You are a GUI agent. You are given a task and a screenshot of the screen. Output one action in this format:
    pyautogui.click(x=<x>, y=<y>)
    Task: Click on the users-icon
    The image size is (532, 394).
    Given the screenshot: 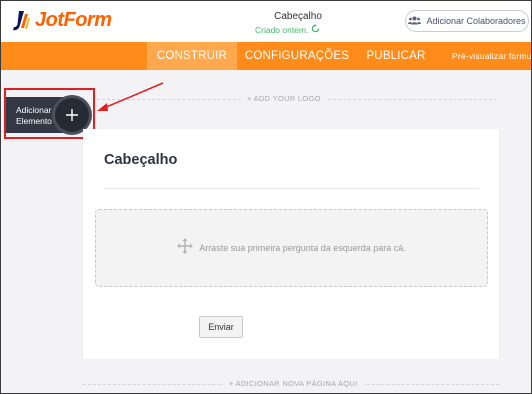 What is the action you would take?
    pyautogui.click(x=415, y=21)
    